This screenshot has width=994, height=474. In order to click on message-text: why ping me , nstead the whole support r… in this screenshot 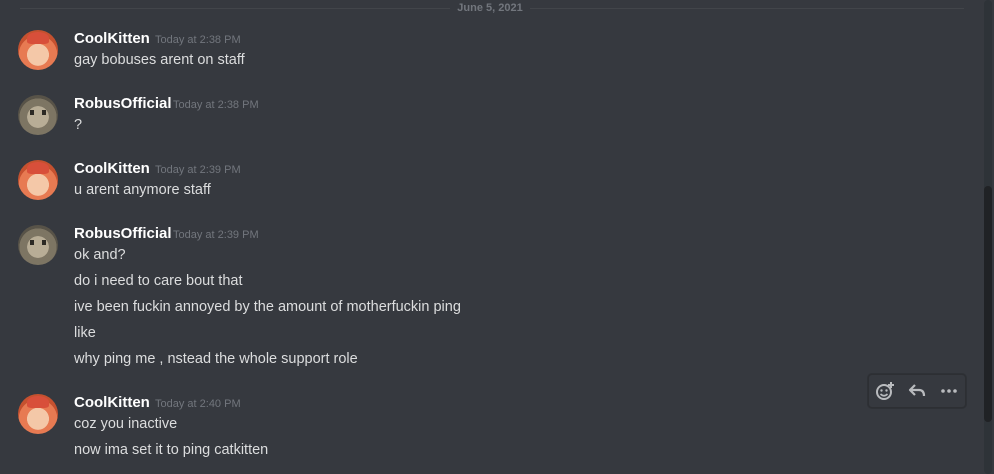, I will do `click(216, 359)`.